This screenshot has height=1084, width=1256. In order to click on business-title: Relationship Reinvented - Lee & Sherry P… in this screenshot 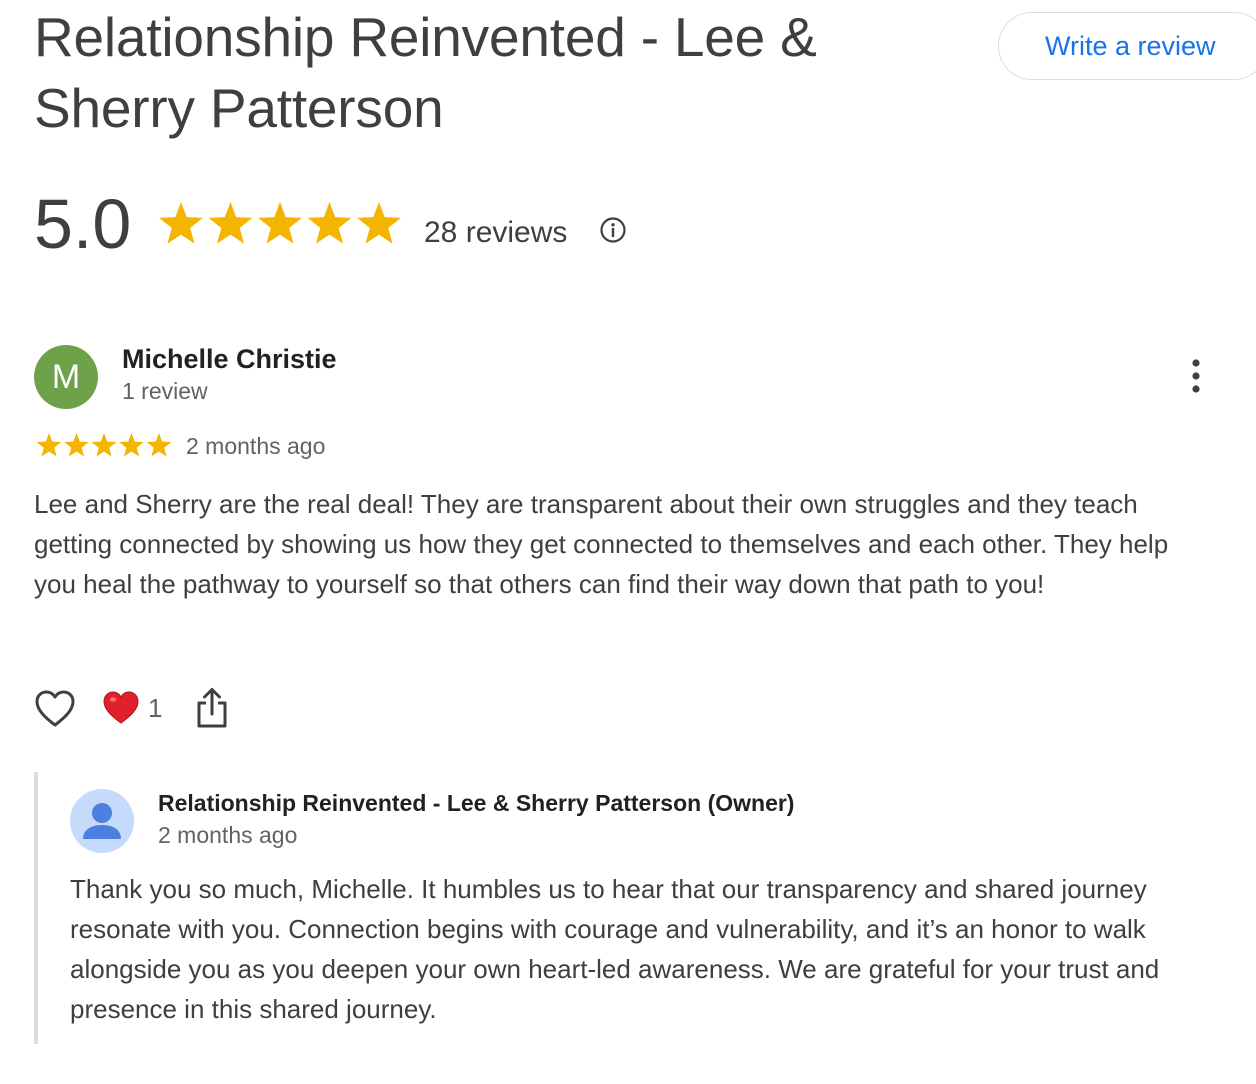, I will do `click(425, 72)`.